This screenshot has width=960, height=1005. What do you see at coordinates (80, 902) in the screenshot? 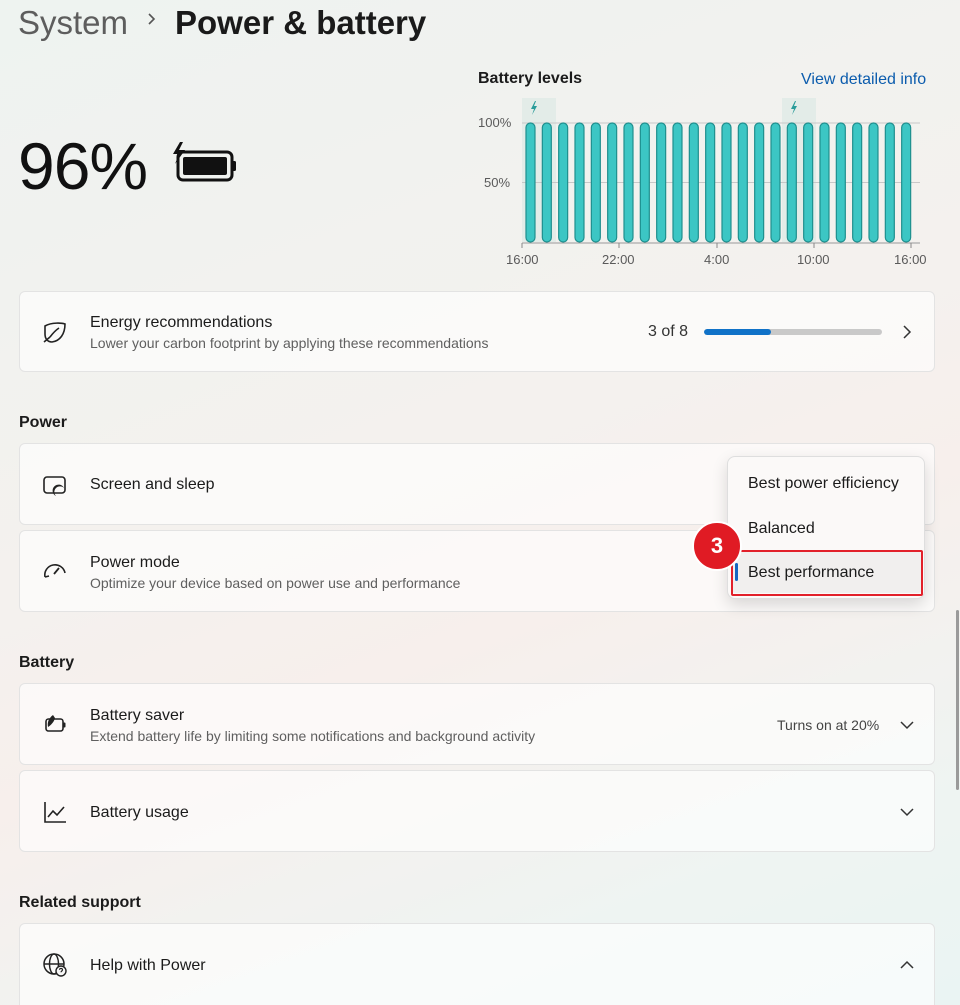
I see `section-related-support: Related support` at bounding box center [80, 902].